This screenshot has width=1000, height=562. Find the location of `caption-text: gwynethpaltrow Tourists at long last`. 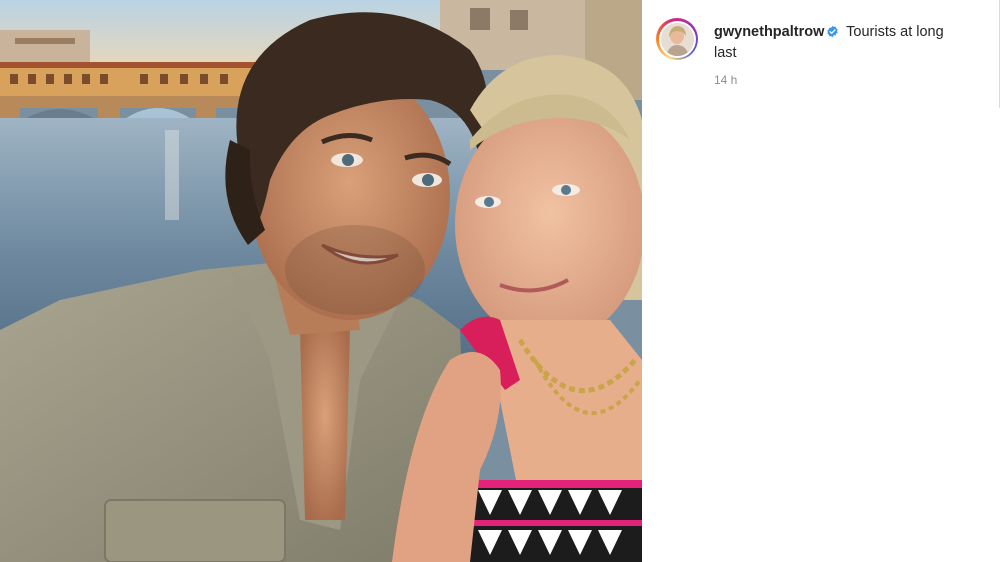

caption-text: gwynethpaltrow Tourists at long last is located at coordinates (839, 43).